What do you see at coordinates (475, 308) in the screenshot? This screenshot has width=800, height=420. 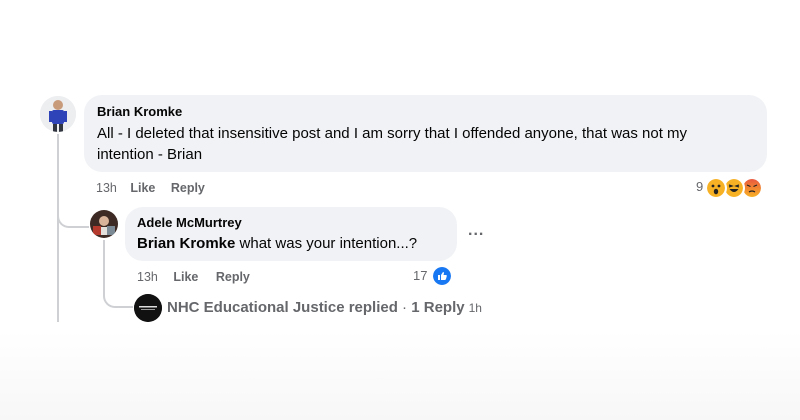 I see `replies-time: 1h` at bounding box center [475, 308].